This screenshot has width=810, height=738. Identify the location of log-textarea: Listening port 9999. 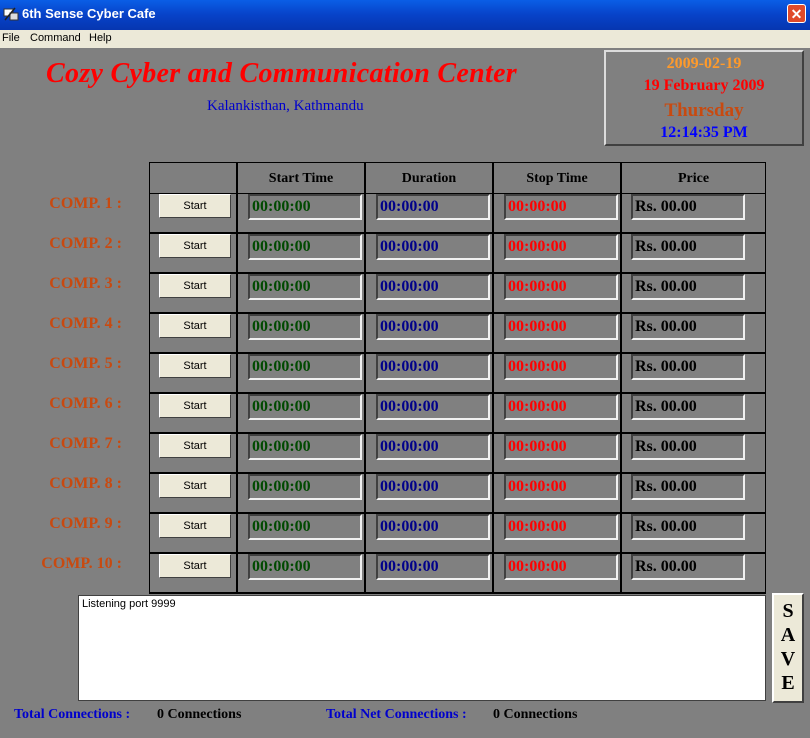
(422, 648).